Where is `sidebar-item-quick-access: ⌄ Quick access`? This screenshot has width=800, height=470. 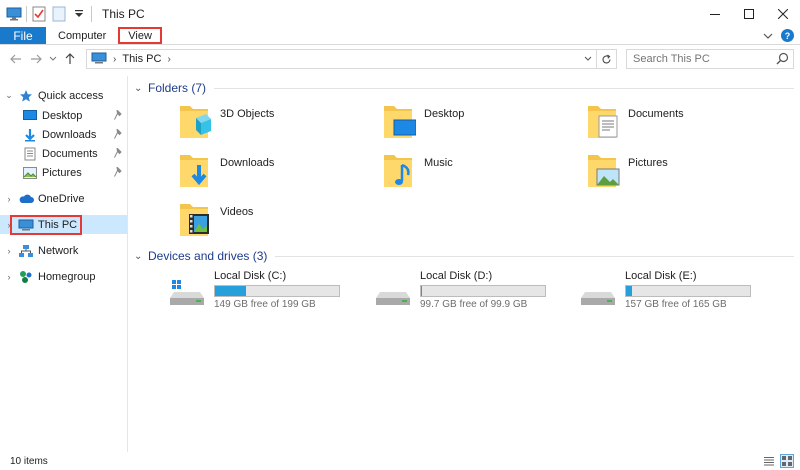
sidebar-item-quick-access: ⌄ Quick access is located at coordinates (63, 95).